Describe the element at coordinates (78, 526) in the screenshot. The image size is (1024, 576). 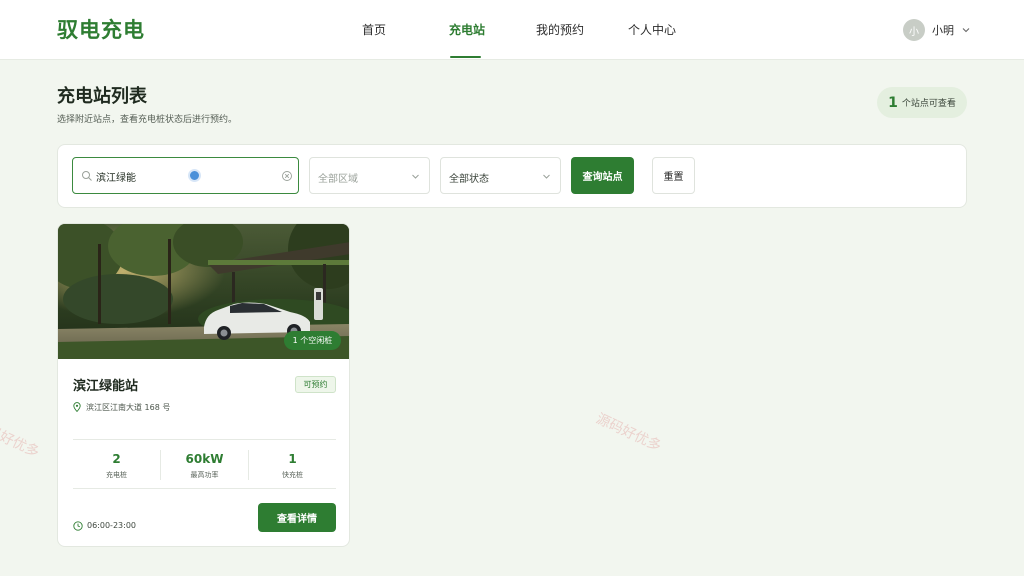
I see `clock-icon` at that location.